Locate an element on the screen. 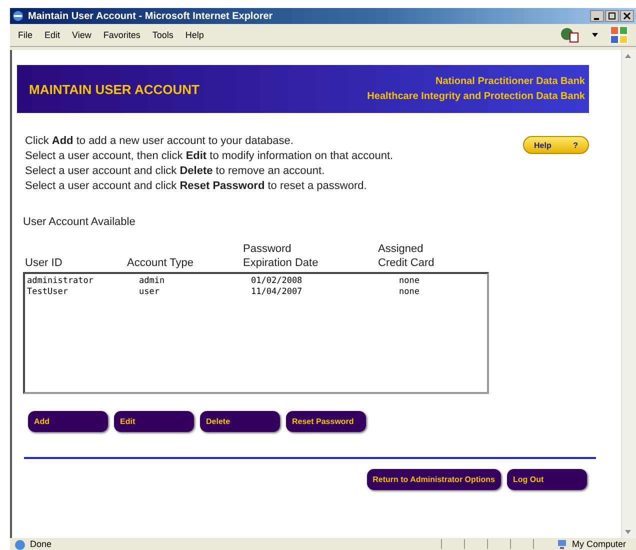 The height and width of the screenshot is (550, 636). organization-name: National Practitioner Data Bank is located at coordinates (510, 82).